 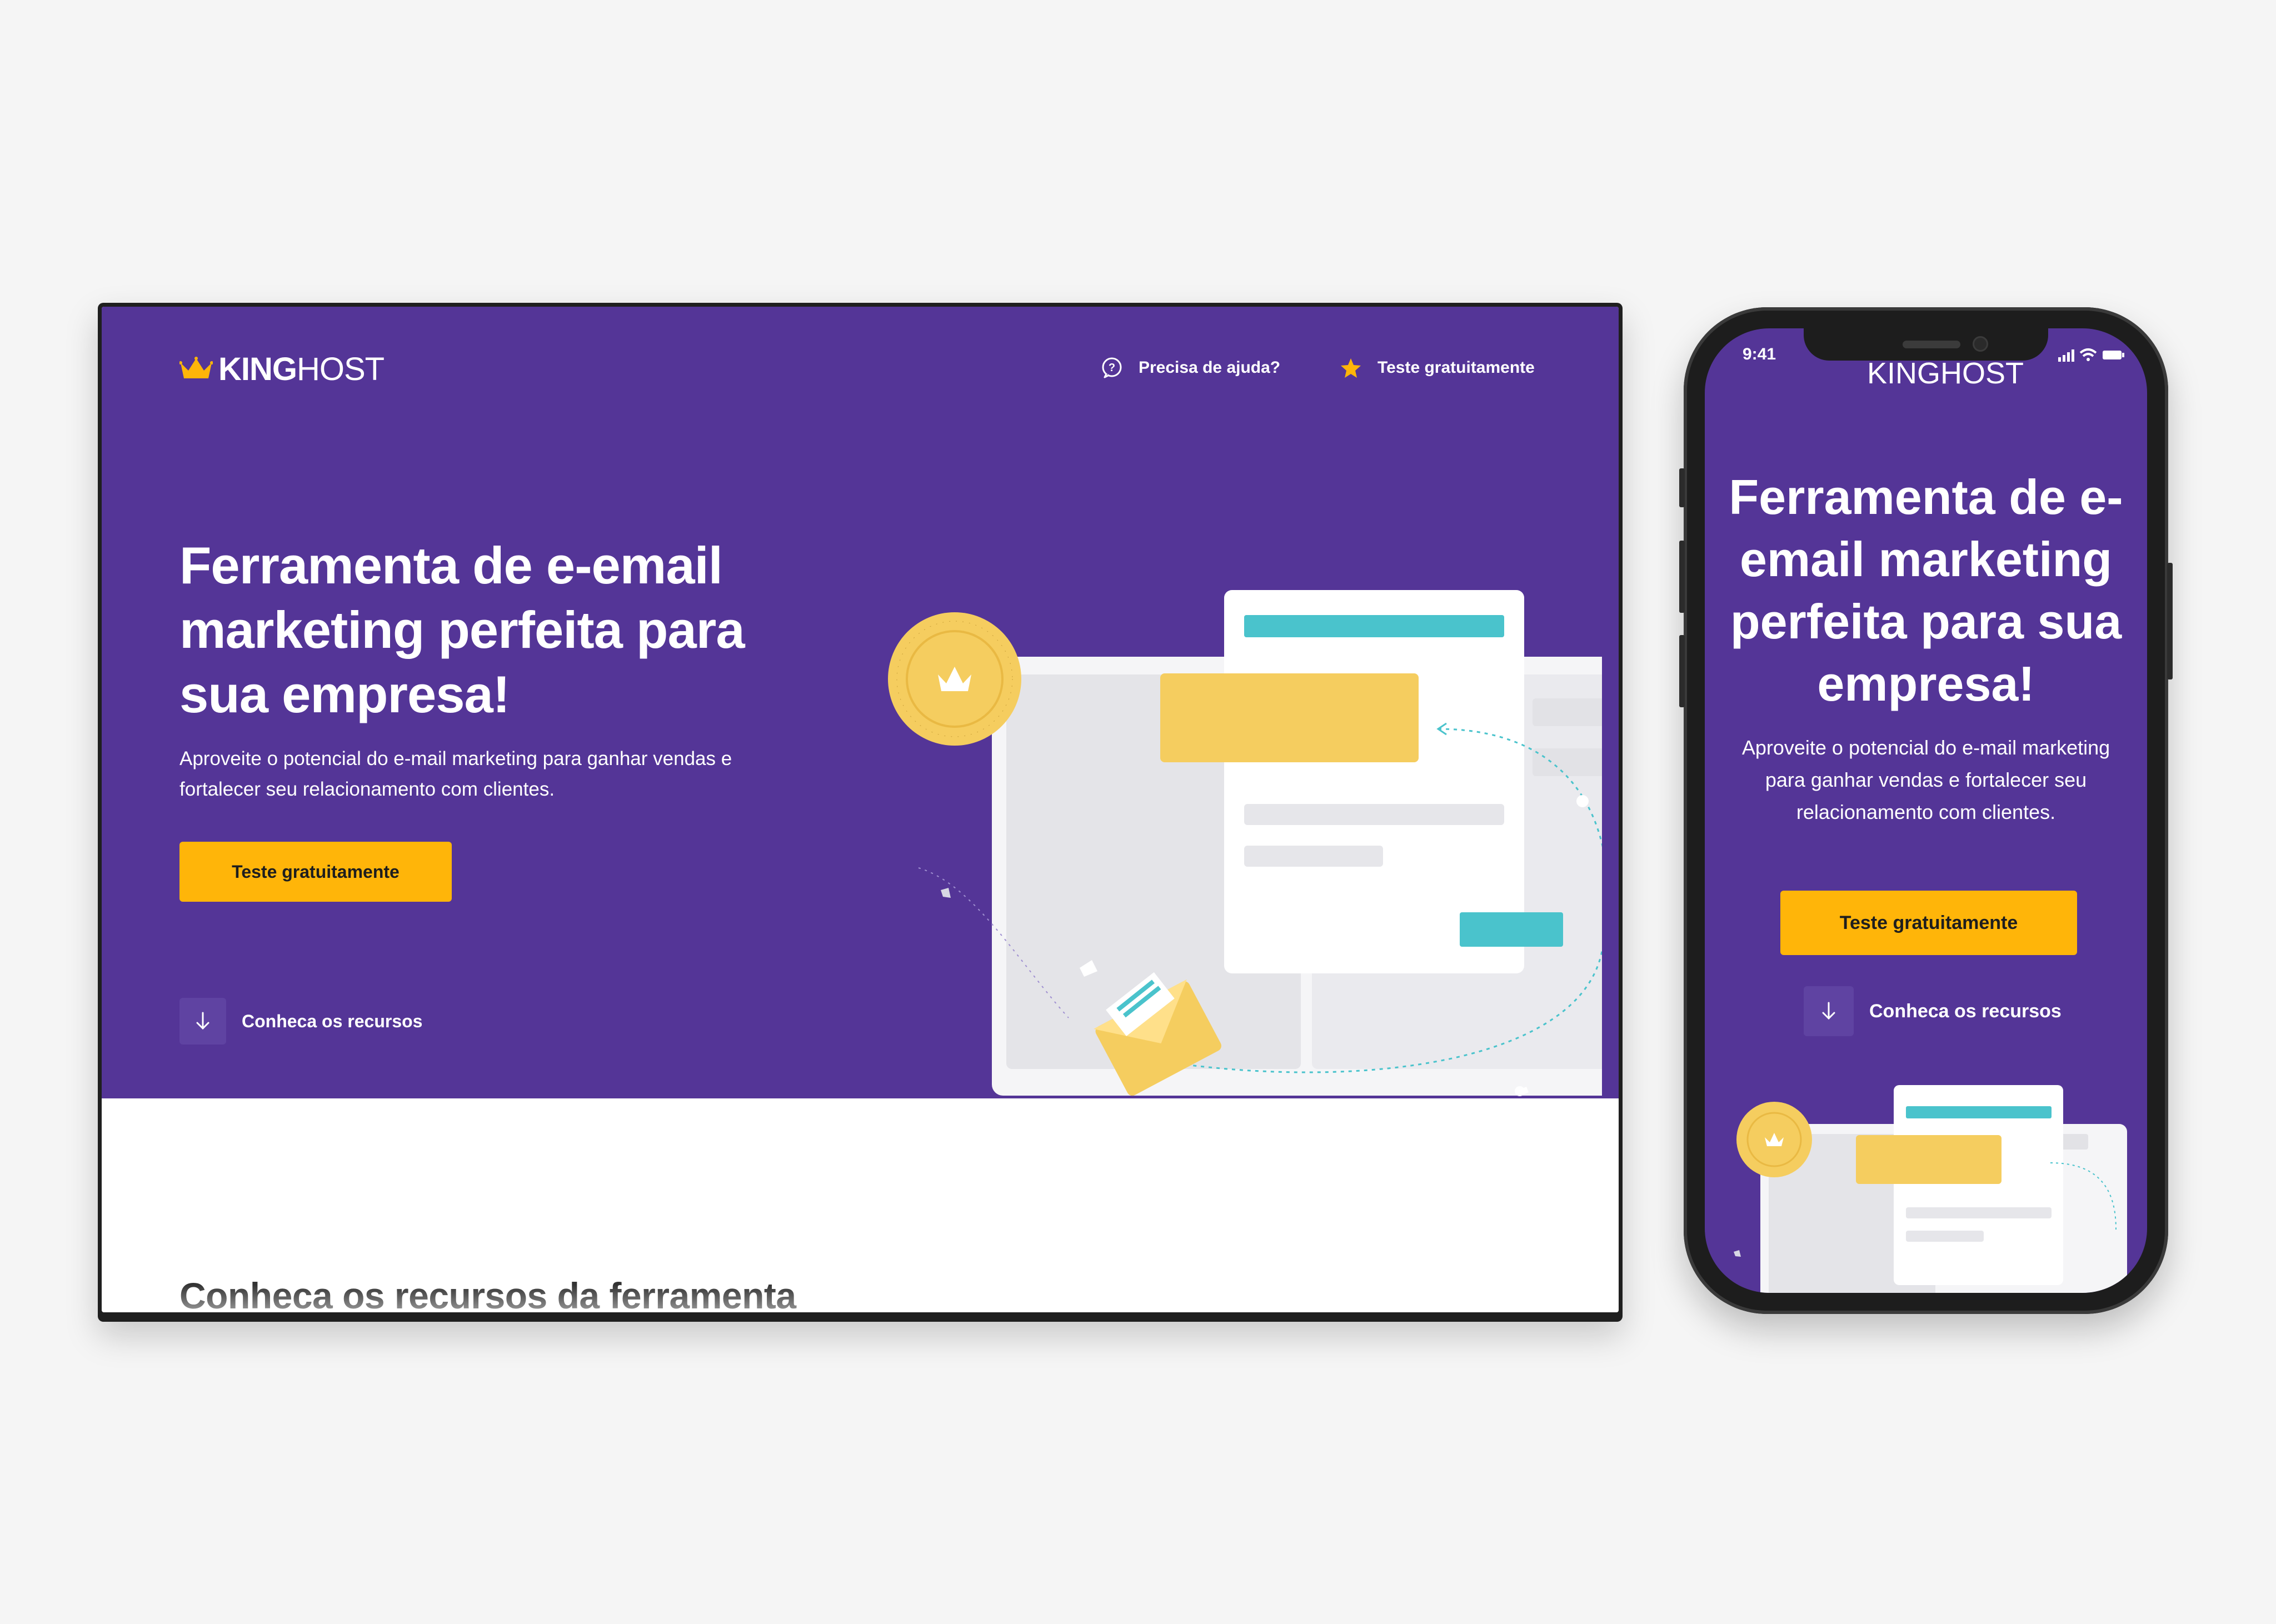 What do you see at coordinates (1930, 1189) in the screenshot?
I see `mobile-hero-illustration` at bounding box center [1930, 1189].